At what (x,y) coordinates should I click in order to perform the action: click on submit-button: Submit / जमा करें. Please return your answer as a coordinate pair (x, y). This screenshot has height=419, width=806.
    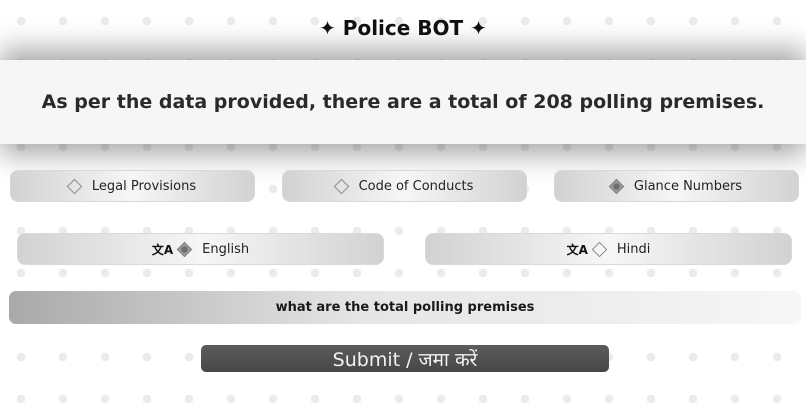
    Looking at the image, I should click on (405, 358).